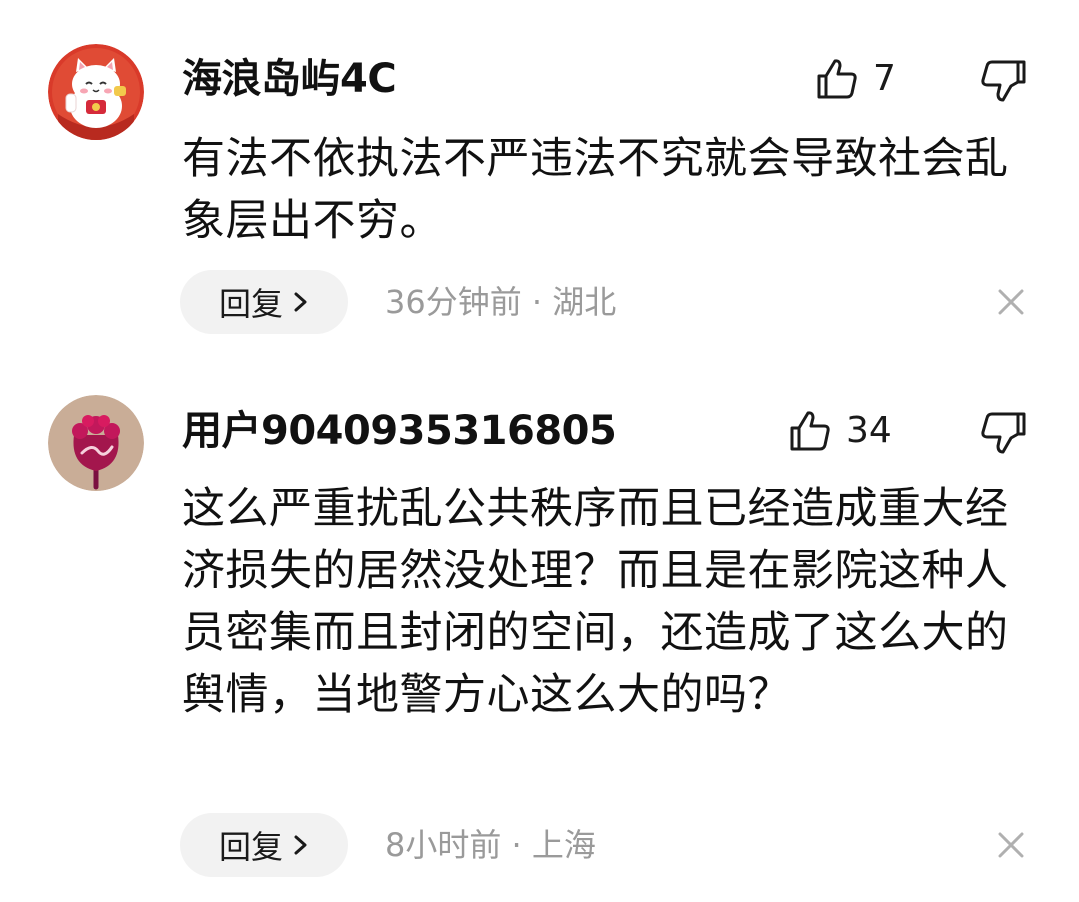 This screenshot has height=902, width=1079. I want to click on close-button, so click(1011, 845).